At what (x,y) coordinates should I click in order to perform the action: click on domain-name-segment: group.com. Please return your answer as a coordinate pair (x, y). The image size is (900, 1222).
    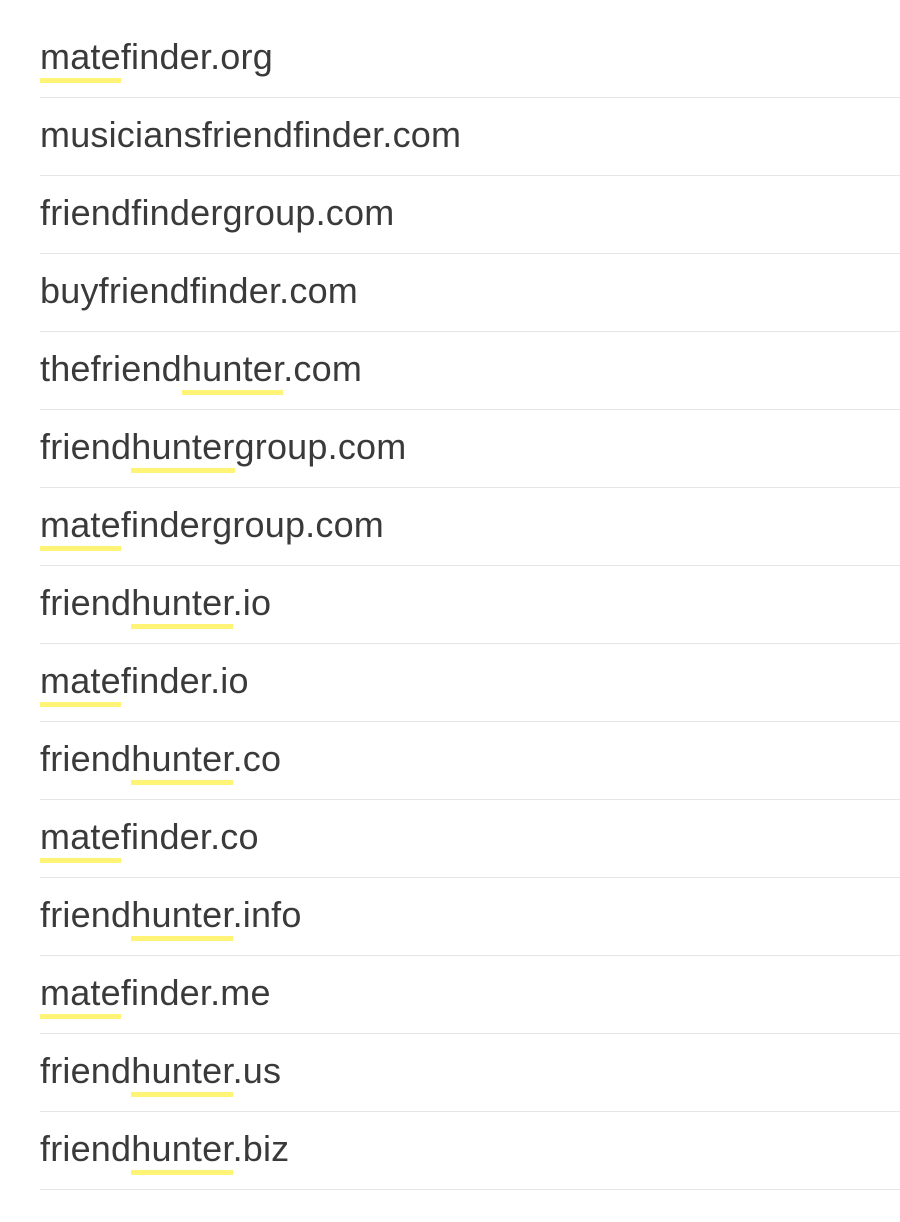
    Looking at the image, I should click on (320, 446).